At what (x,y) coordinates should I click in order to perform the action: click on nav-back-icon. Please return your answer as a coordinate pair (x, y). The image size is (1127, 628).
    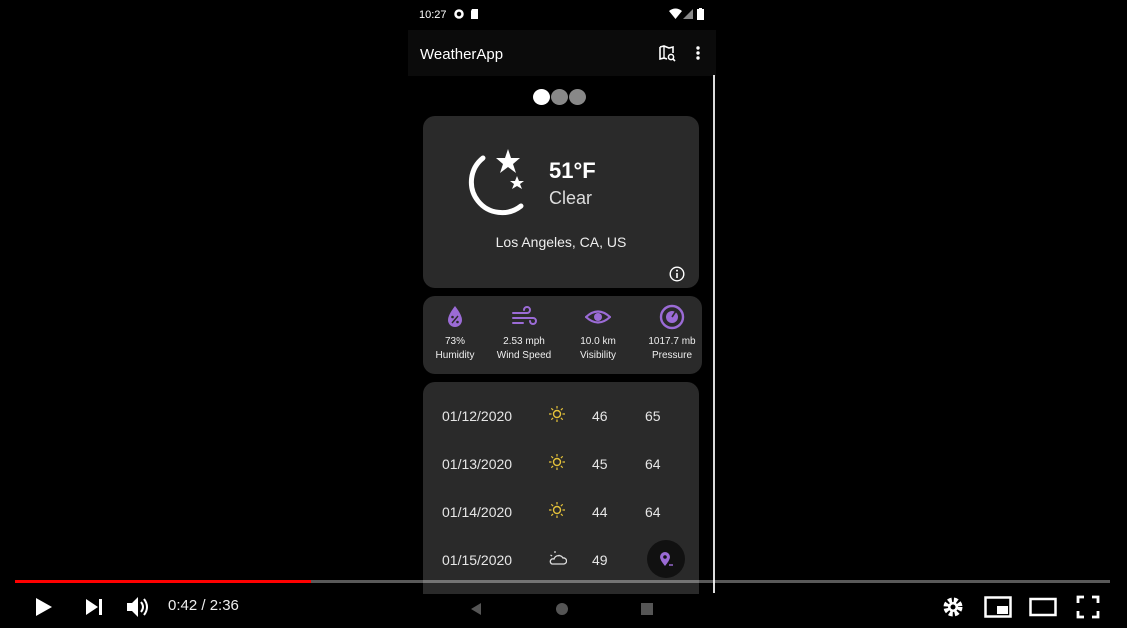
    Looking at the image, I should click on (476, 609).